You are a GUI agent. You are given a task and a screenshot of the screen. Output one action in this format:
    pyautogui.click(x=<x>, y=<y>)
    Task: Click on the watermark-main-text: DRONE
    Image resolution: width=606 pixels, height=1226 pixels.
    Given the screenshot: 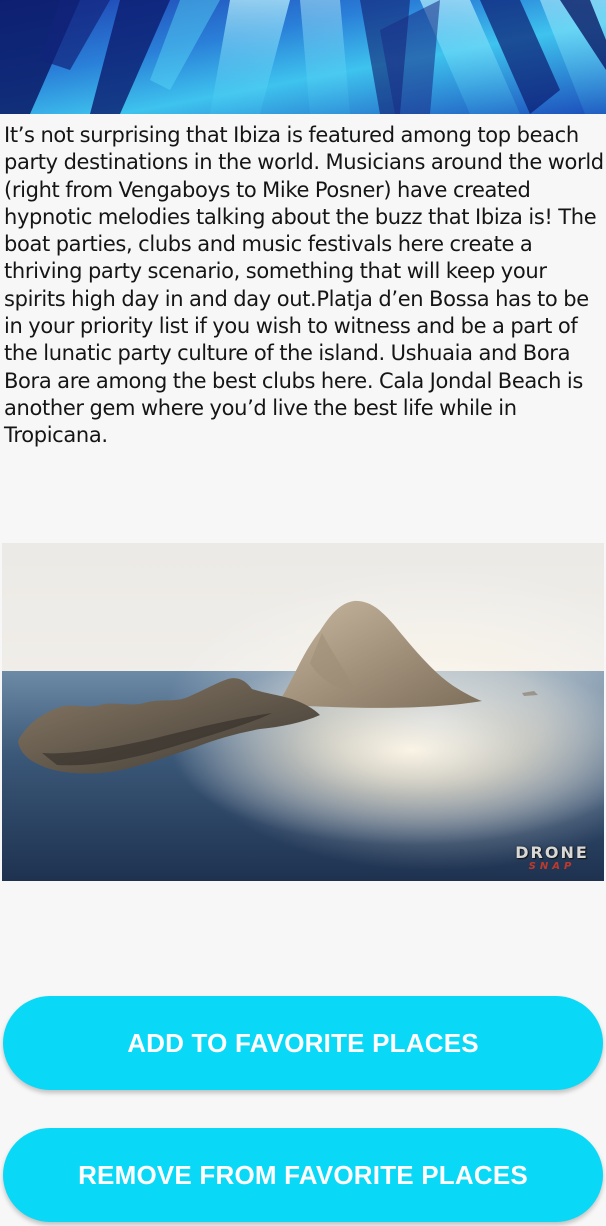 What is the action you would take?
    pyautogui.click(x=552, y=852)
    